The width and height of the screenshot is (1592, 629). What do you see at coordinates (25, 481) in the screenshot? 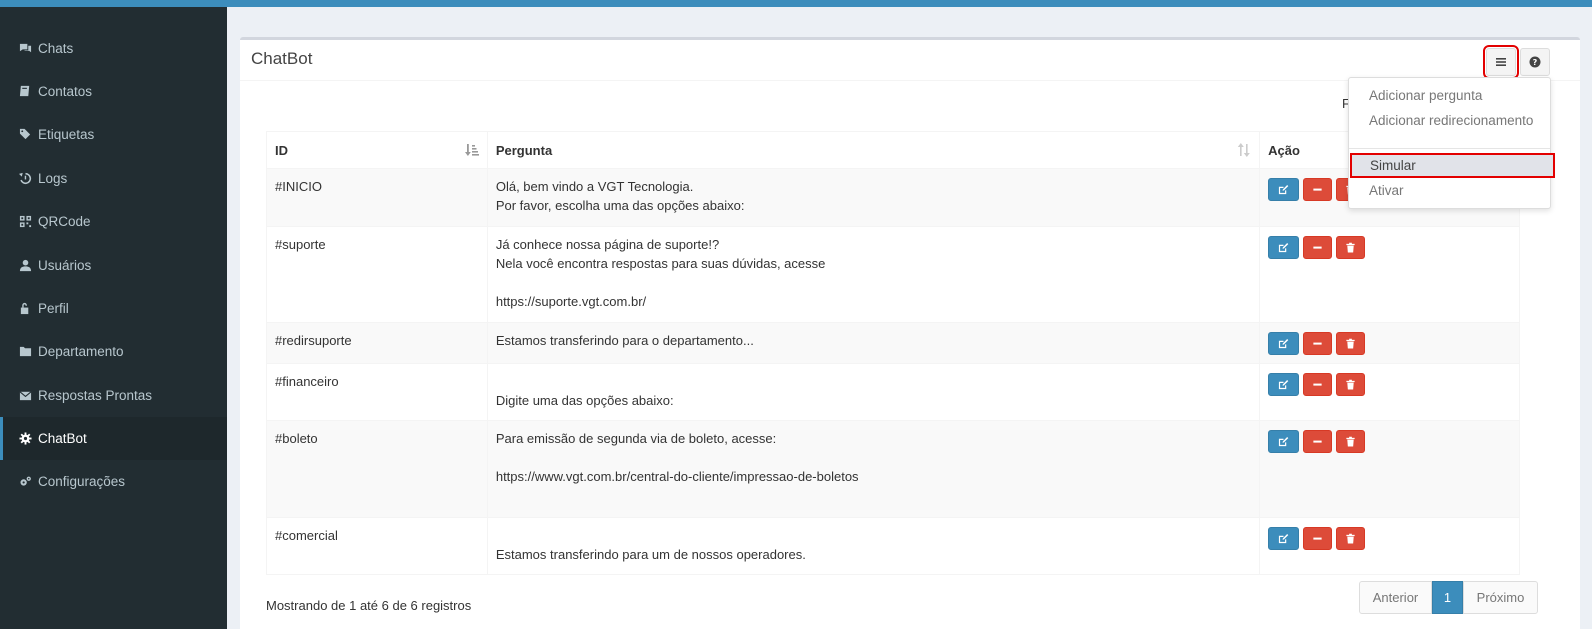
I see `cogs-icon` at bounding box center [25, 481].